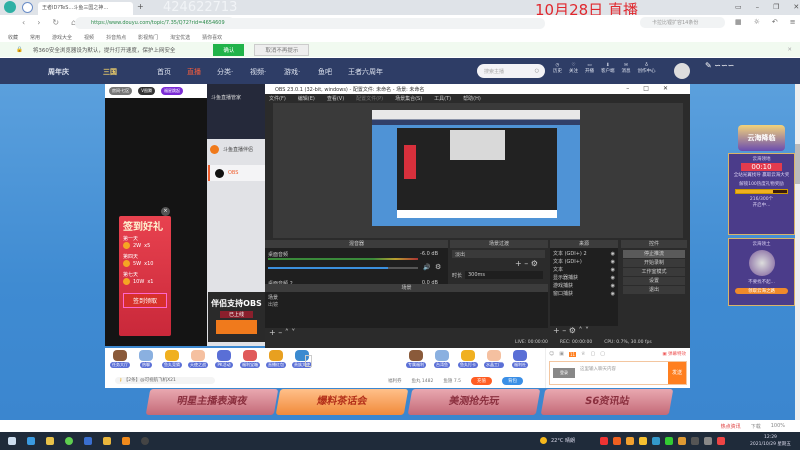  I want to click on confirm-button: 确认, so click(229, 49).